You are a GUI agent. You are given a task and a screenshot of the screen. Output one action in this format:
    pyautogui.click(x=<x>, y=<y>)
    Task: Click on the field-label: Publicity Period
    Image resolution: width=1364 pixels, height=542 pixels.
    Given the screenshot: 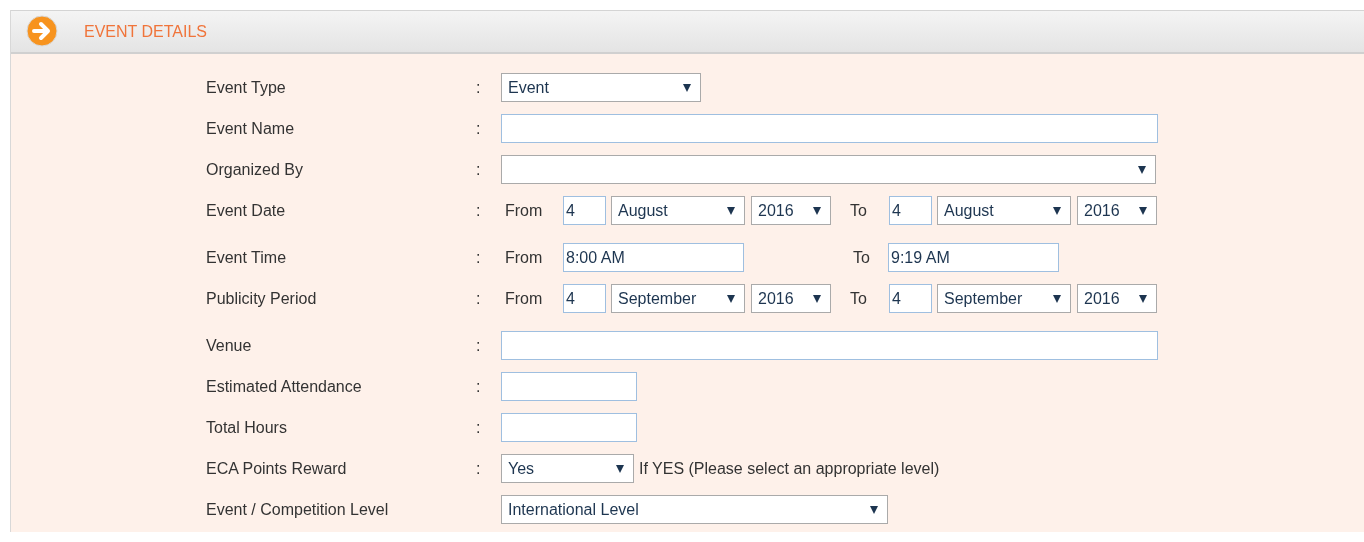 What is the action you would take?
    pyautogui.click(x=262, y=298)
    